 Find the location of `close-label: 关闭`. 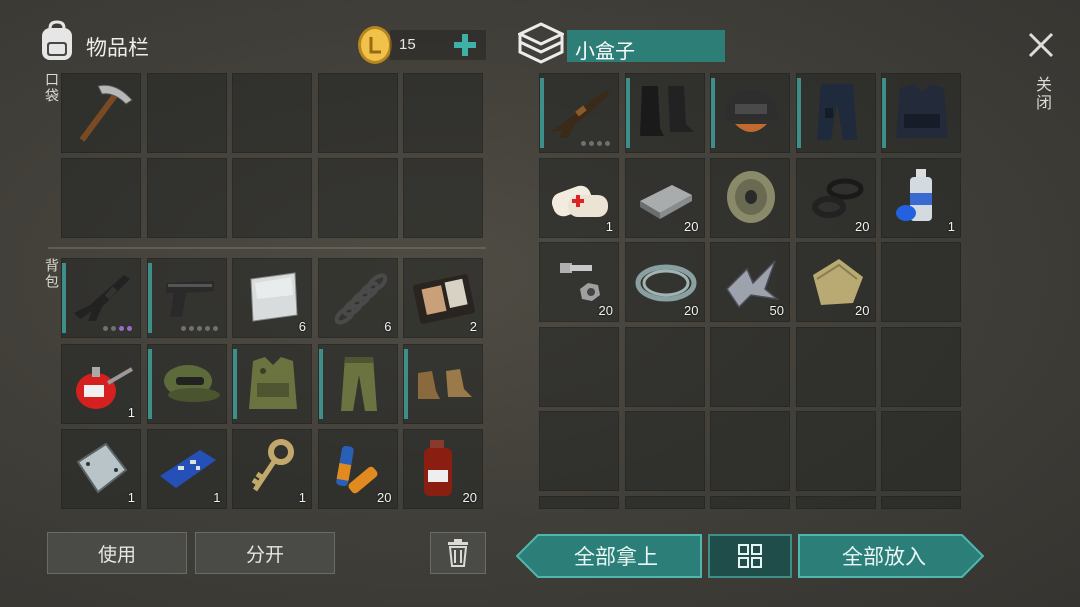

close-label: 关闭 is located at coordinates (1042, 94).